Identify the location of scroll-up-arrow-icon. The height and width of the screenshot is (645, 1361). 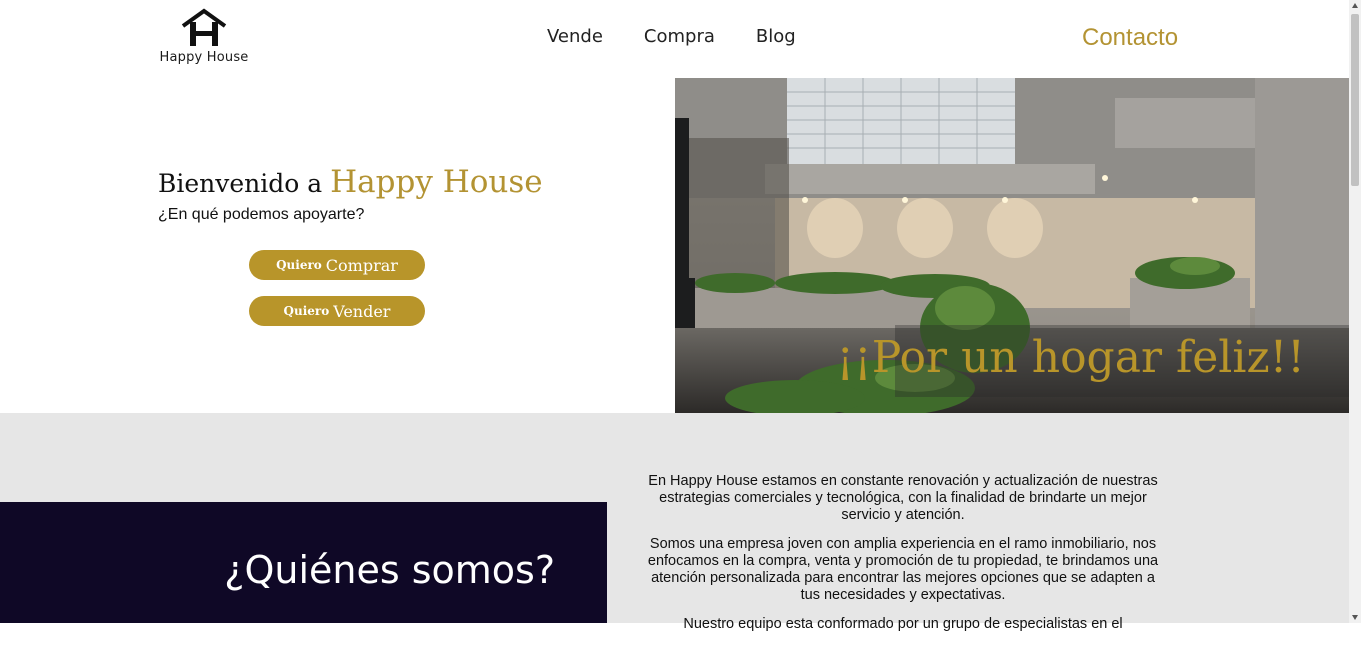
(1355, 5).